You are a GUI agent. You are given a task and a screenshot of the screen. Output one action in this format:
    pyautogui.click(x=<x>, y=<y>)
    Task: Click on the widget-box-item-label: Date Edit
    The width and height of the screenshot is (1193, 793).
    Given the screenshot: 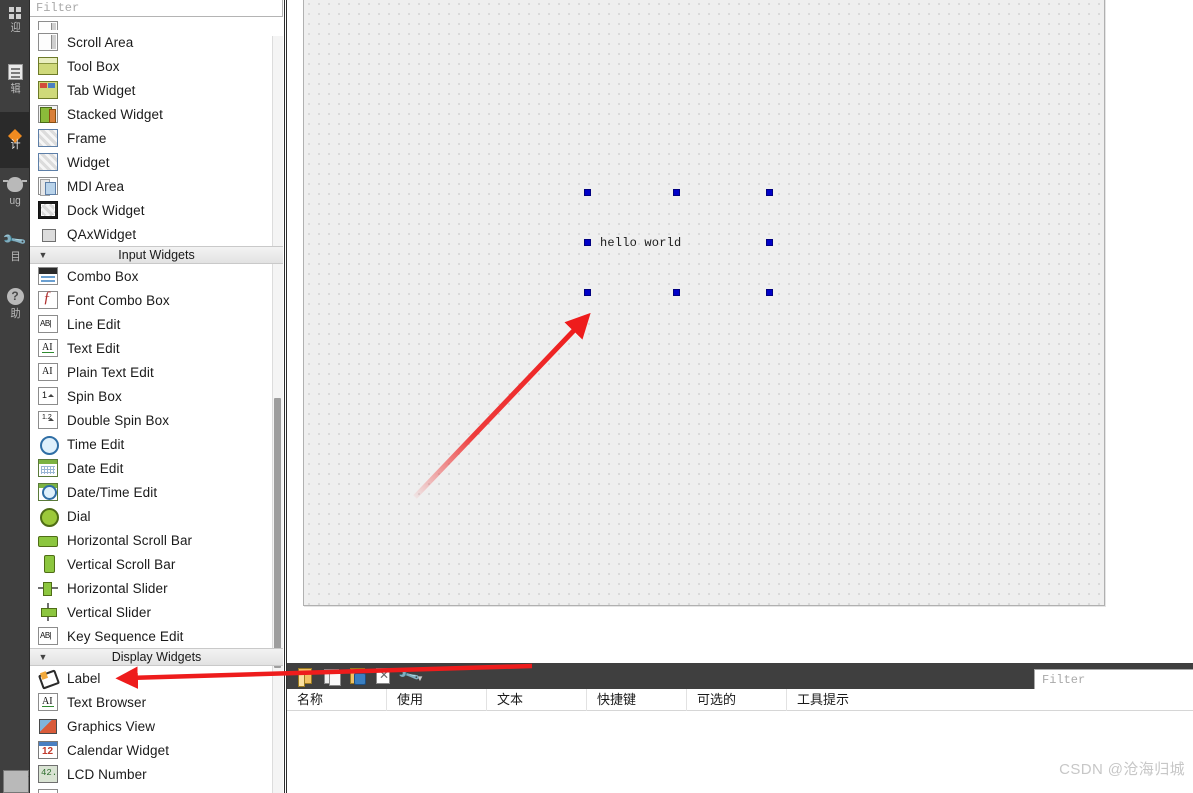 What is the action you would take?
    pyautogui.click(x=95, y=468)
    